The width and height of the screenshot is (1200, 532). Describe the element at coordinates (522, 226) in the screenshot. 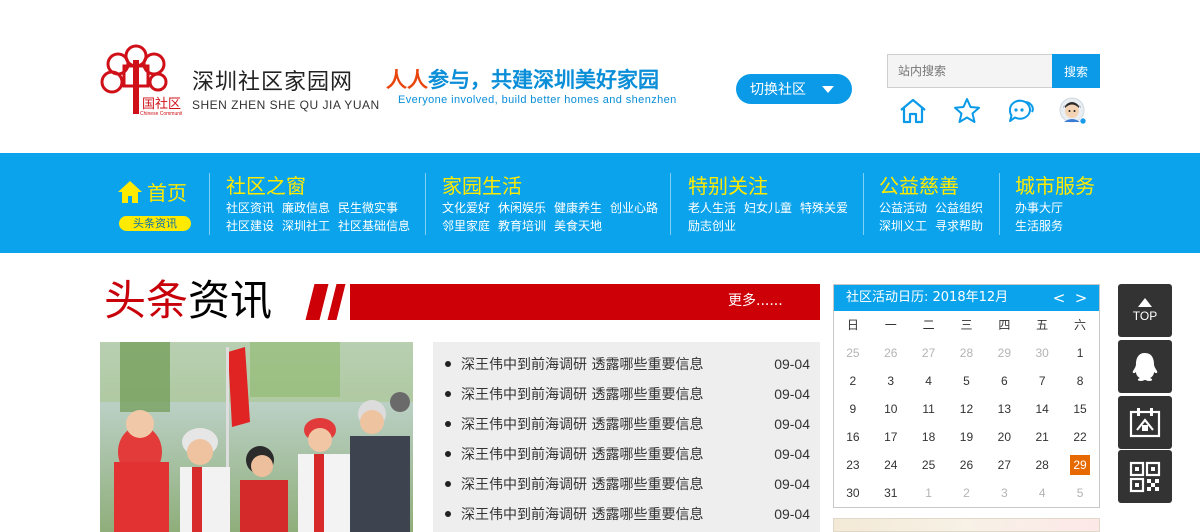

I see `nav-link: 教育培训` at that location.